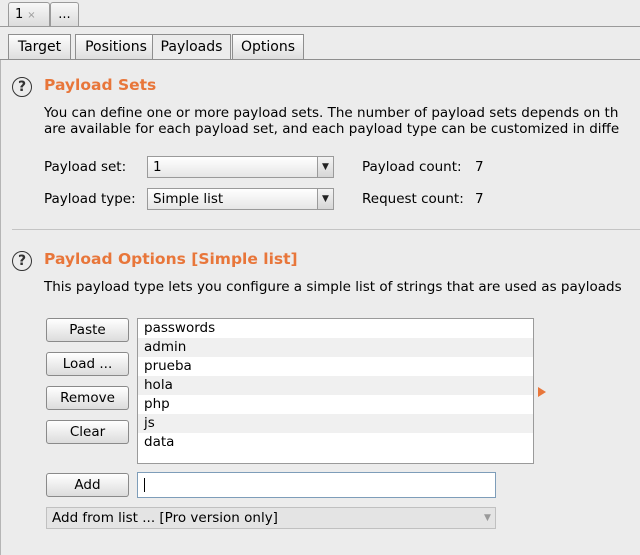  Describe the element at coordinates (320, 26) in the screenshot. I see `tab-strip-border` at that location.